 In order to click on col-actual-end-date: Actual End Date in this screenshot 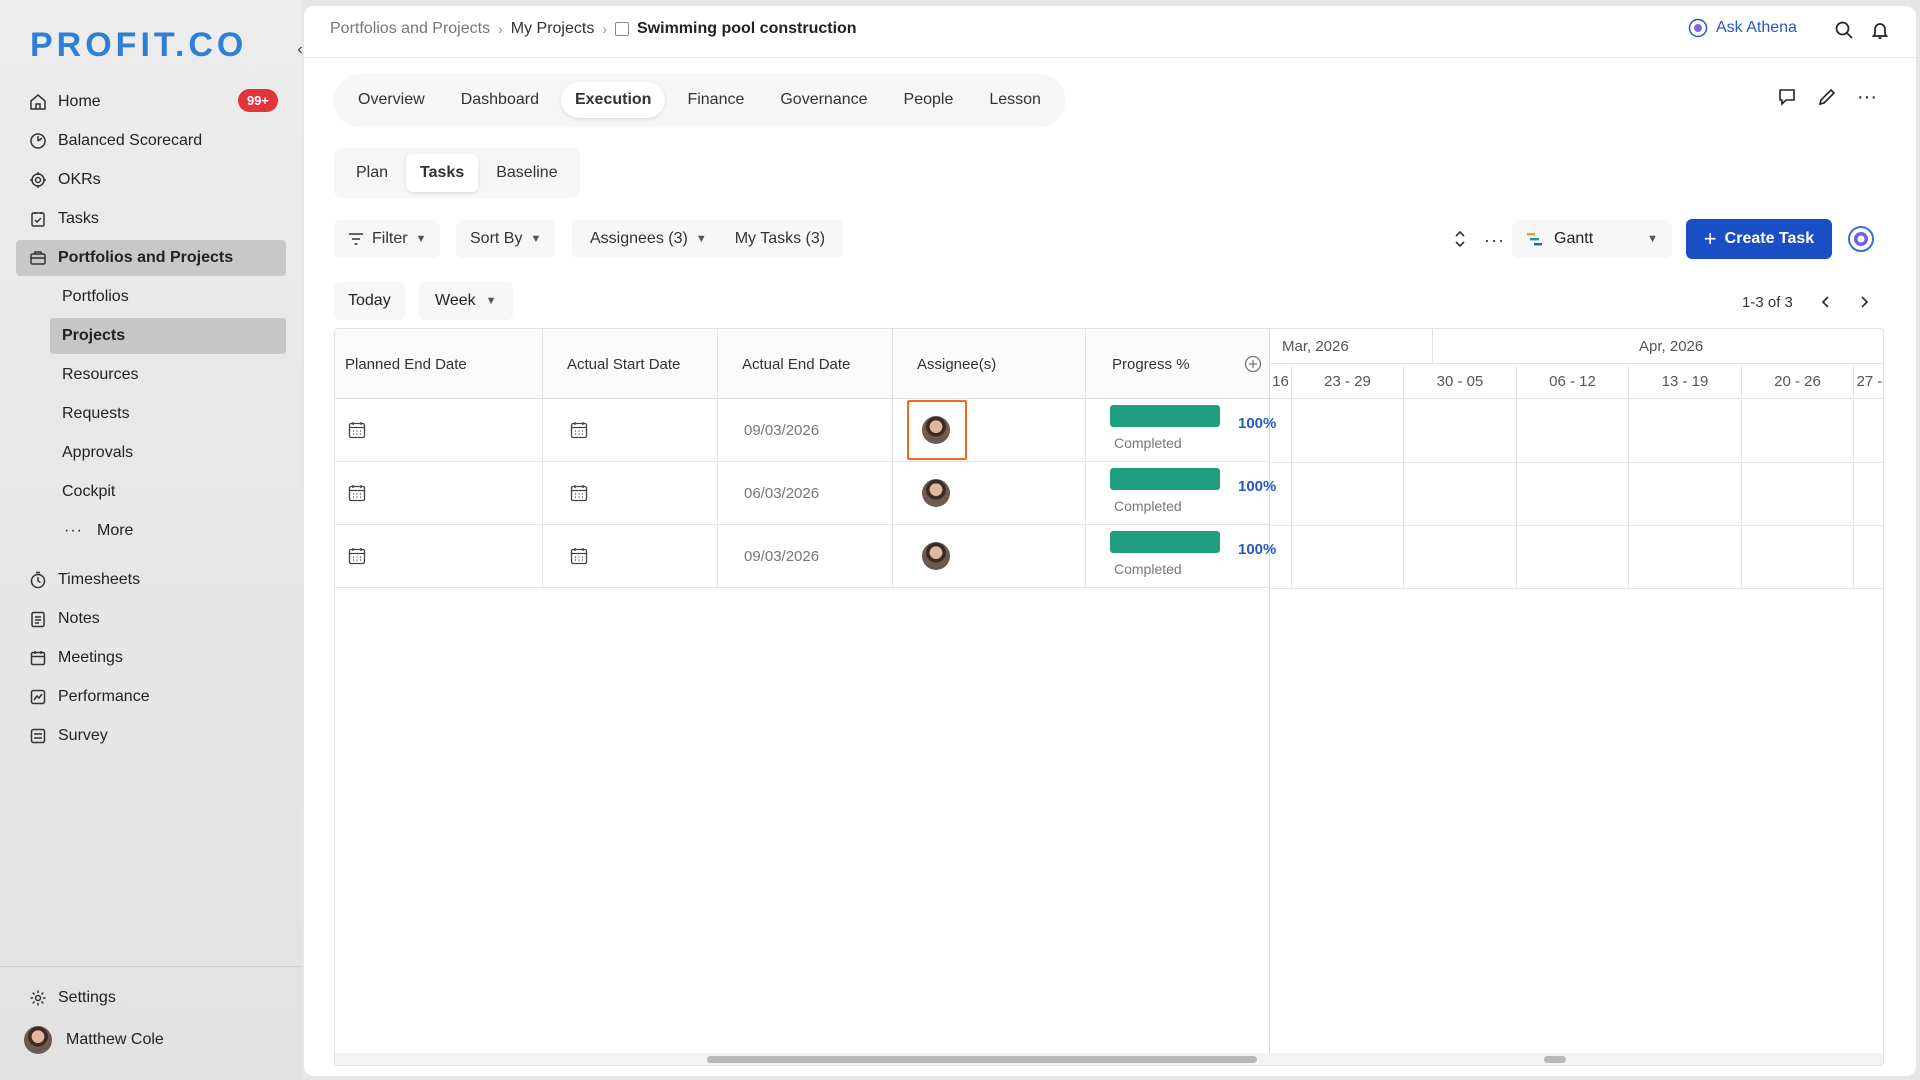, I will do `click(805, 364)`.